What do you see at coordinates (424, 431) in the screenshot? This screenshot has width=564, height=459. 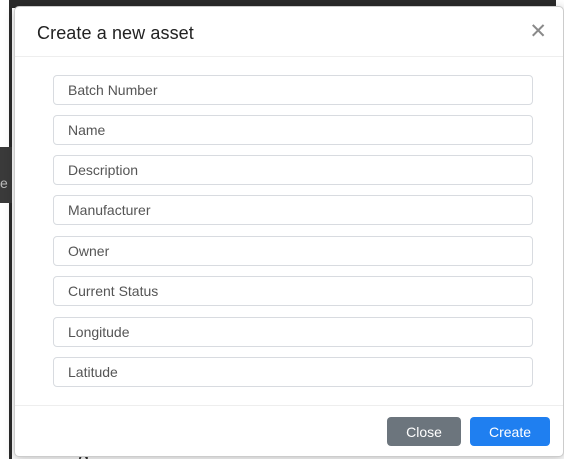 I see `close-button: Close` at bounding box center [424, 431].